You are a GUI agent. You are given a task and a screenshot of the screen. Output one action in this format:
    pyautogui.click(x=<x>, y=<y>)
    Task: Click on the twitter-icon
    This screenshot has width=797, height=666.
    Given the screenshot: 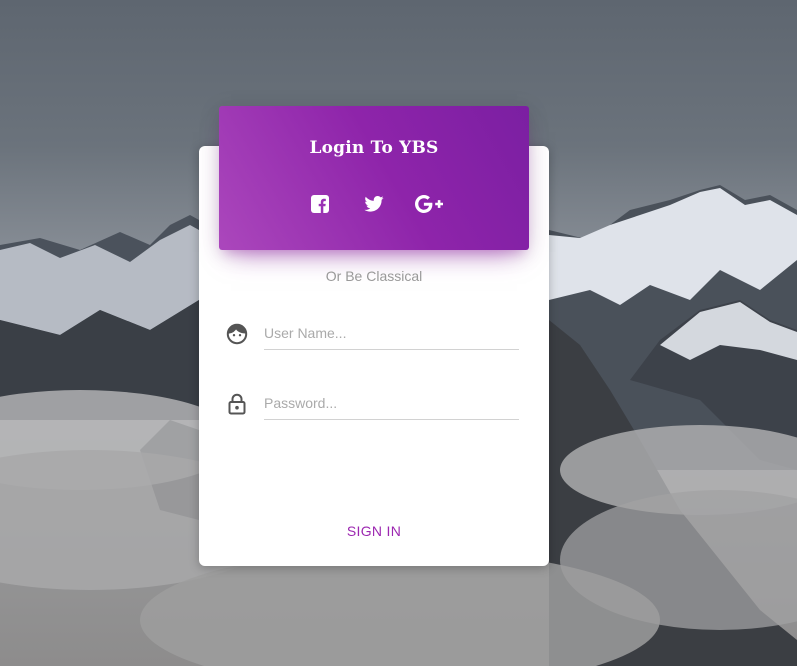 What is the action you would take?
    pyautogui.click(x=374, y=204)
    